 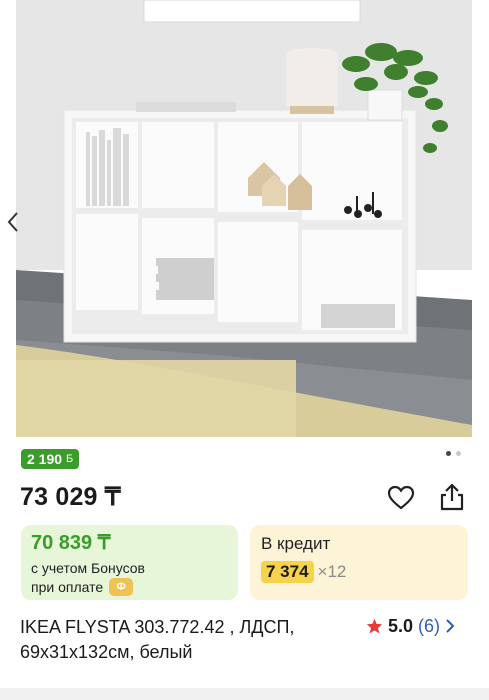 I want to click on bonus-badge: 2 190 Б, so click(x=50, y=459).